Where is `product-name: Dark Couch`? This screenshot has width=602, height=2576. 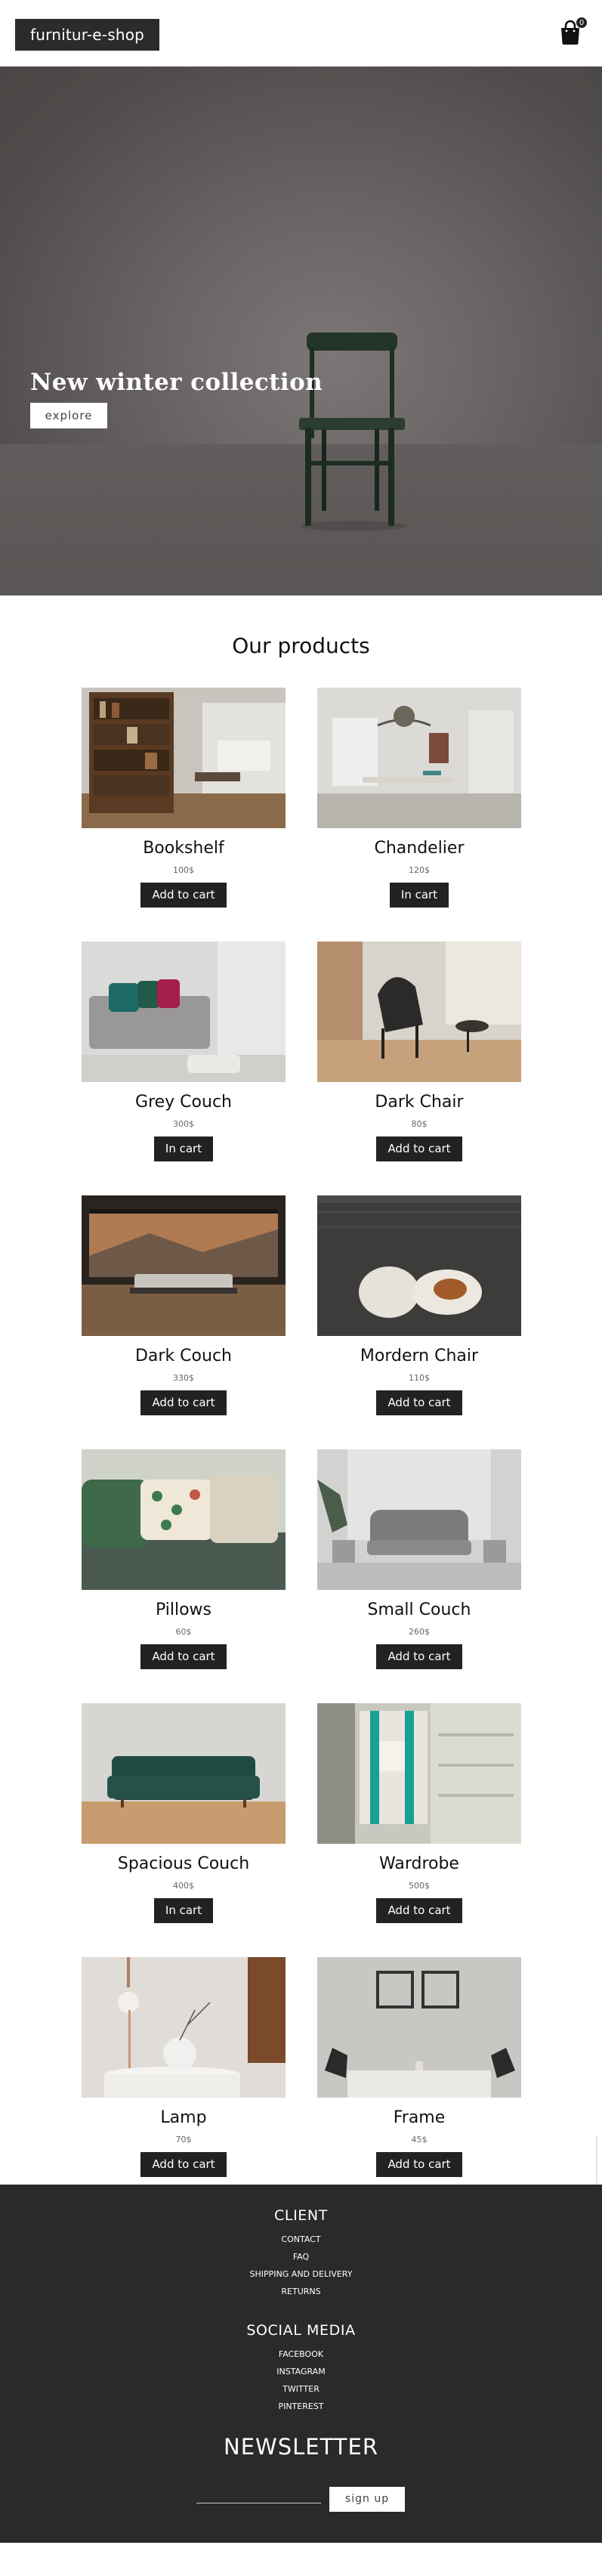 product-name: Dark Couch is located at coordinates (183, 1356).